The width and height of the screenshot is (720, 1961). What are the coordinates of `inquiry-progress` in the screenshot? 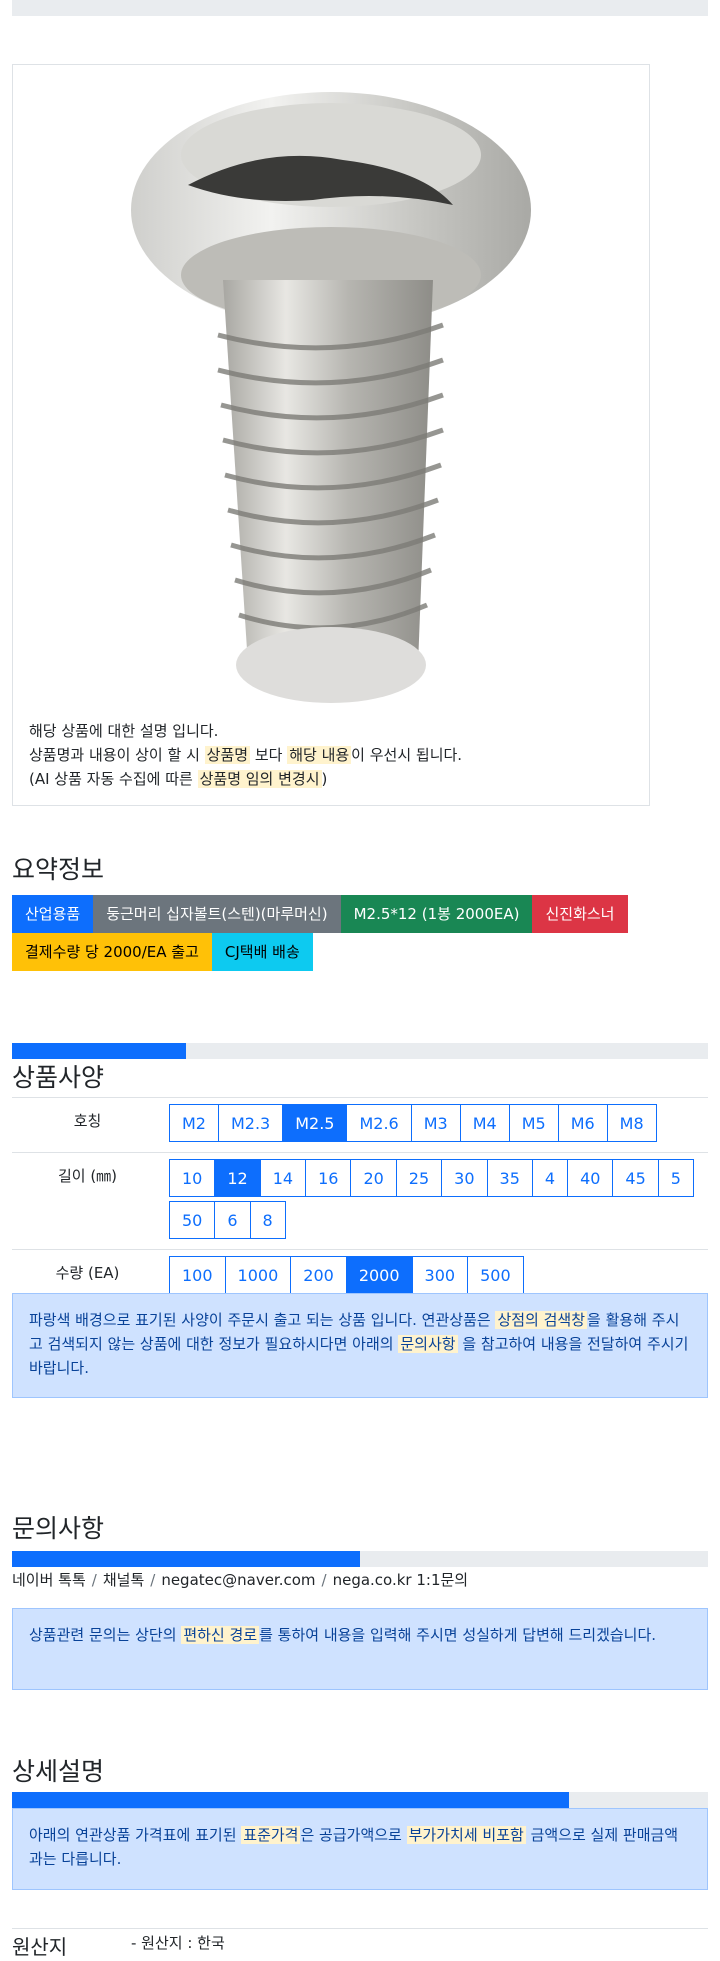 It's located at (360, 1559).